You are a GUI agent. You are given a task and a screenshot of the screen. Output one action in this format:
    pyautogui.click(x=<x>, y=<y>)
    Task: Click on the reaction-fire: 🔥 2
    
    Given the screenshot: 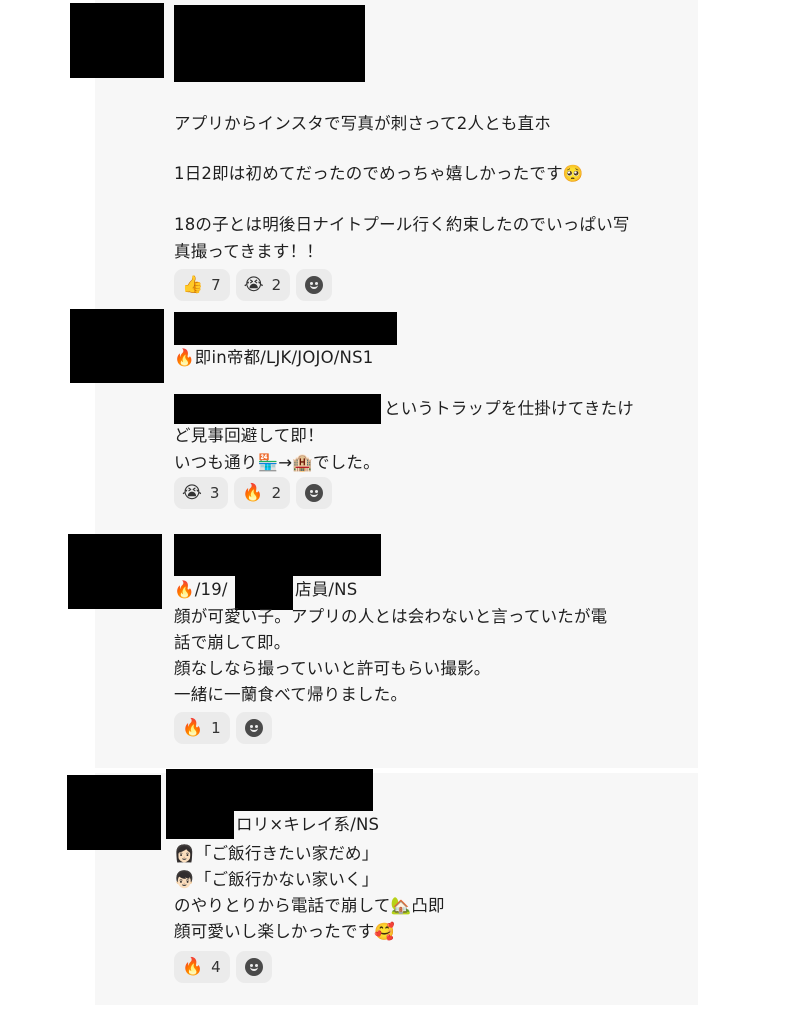 What is the action you would take?
    pyautogui.click(x=262, y=493)
    